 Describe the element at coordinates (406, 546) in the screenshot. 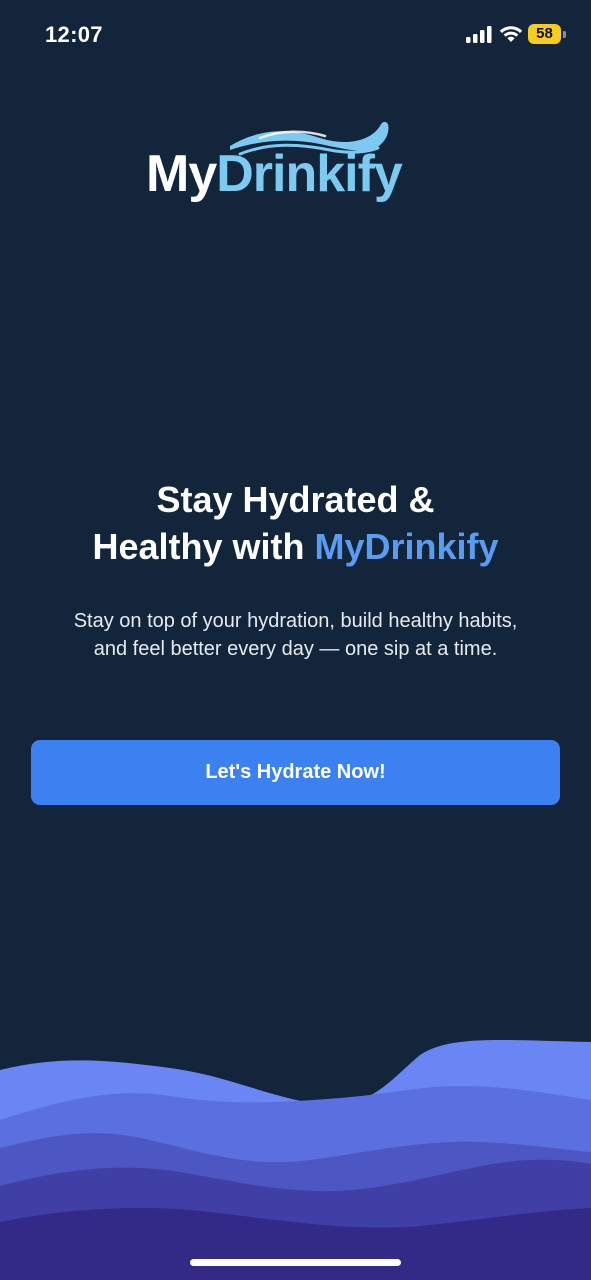

I see `headline-accent: MyDrinkify` at that location.